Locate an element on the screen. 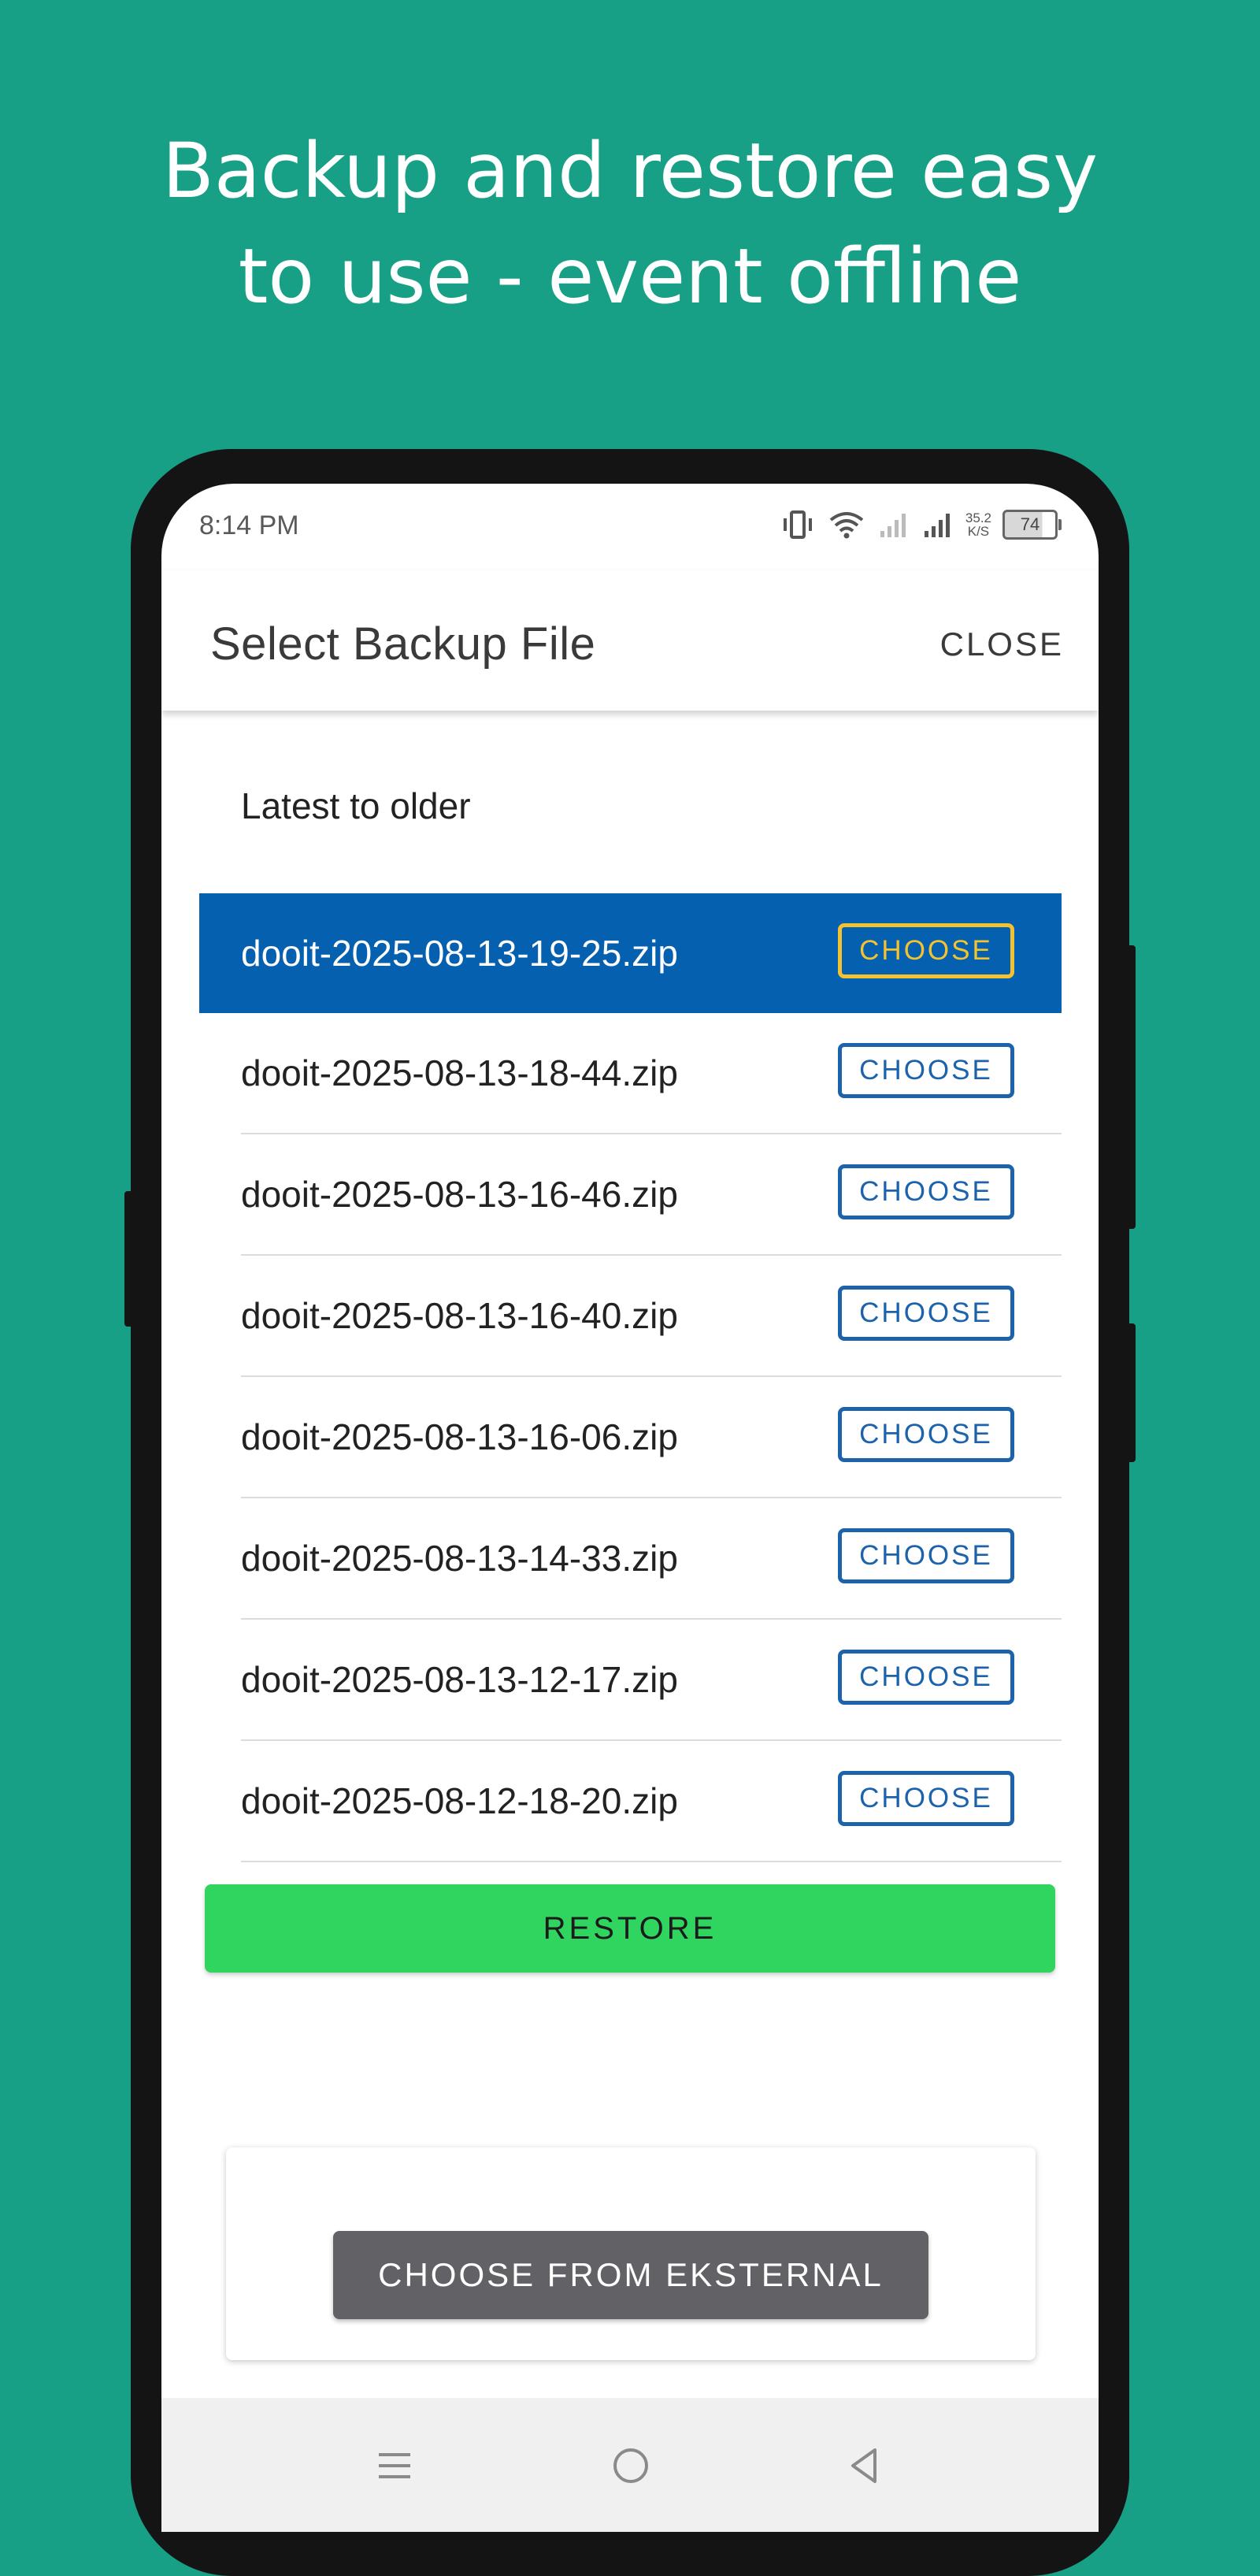 Image resolution: width=1260 pixels, height=2576 pixels. back-triangle-icon is located at coordinates (865, 2466).